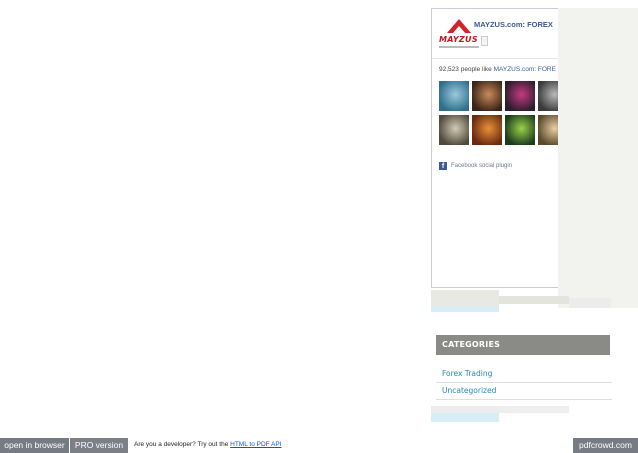 The height and width of the screenshot is (453, 638). Describe the element at coordinates (484, 41) in the screenshot. I see `like-button-icon` at that location.